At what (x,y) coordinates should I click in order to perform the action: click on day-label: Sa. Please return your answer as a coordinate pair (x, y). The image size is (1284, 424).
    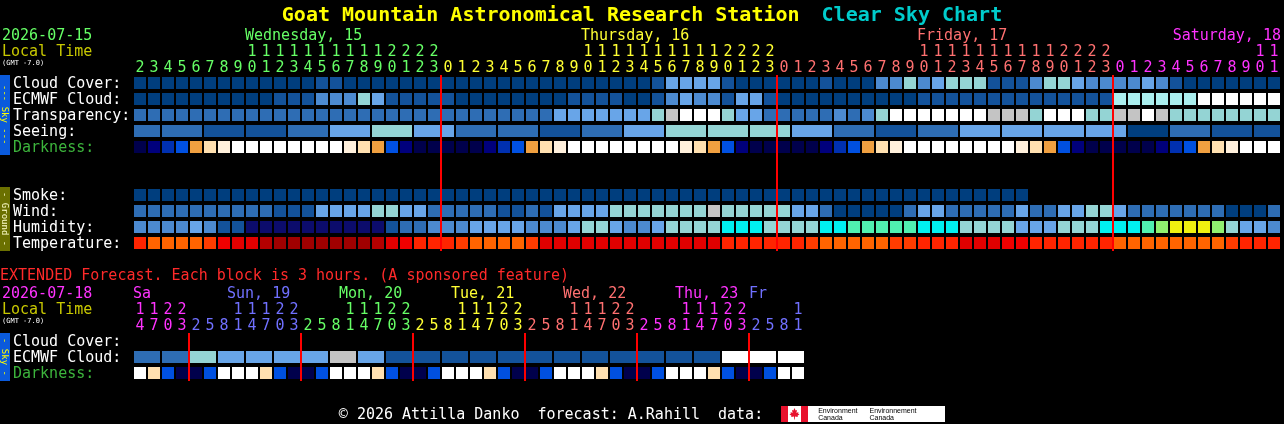
    Looking at the image, I should click on (142, 293).